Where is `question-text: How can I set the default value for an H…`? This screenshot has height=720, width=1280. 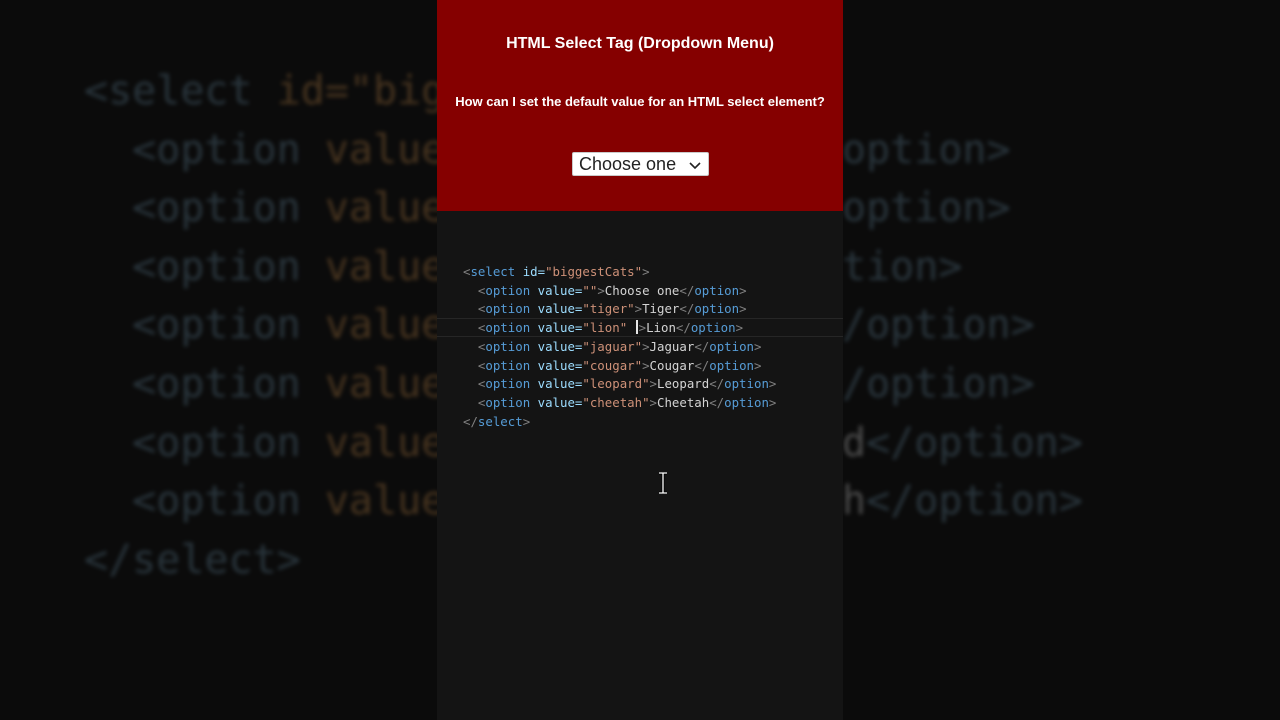 question-text: How can I set the default value for an H… is located at coordinates (640, 101).